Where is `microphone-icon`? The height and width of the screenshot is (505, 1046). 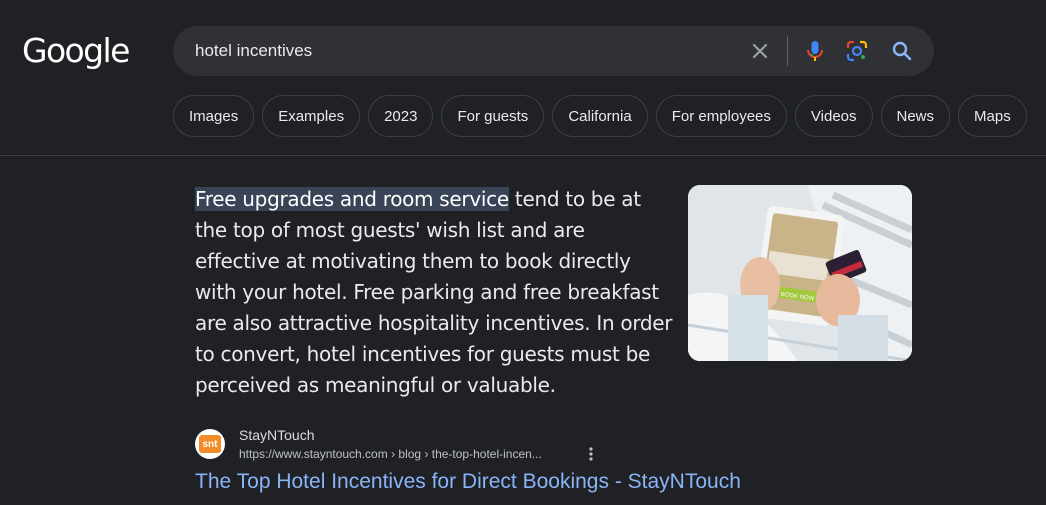 microphone-icon is located at coordinates (815, 51).